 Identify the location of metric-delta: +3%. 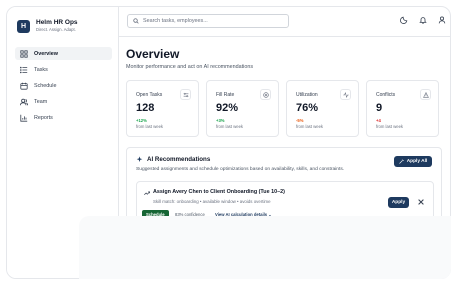
(220, 120).